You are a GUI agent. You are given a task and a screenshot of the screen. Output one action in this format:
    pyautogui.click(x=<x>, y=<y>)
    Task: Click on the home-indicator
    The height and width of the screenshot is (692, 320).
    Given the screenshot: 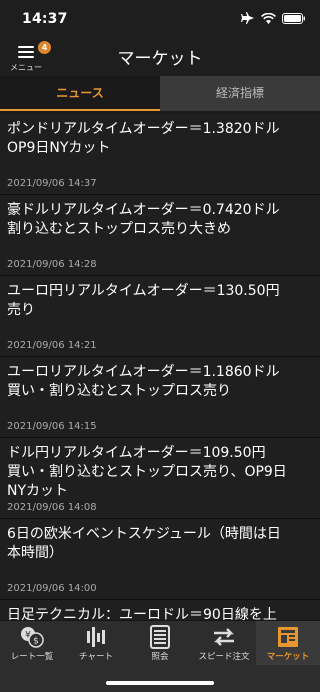 What is the action you would take?
    pyautogui.click(x=160, y=683)
    